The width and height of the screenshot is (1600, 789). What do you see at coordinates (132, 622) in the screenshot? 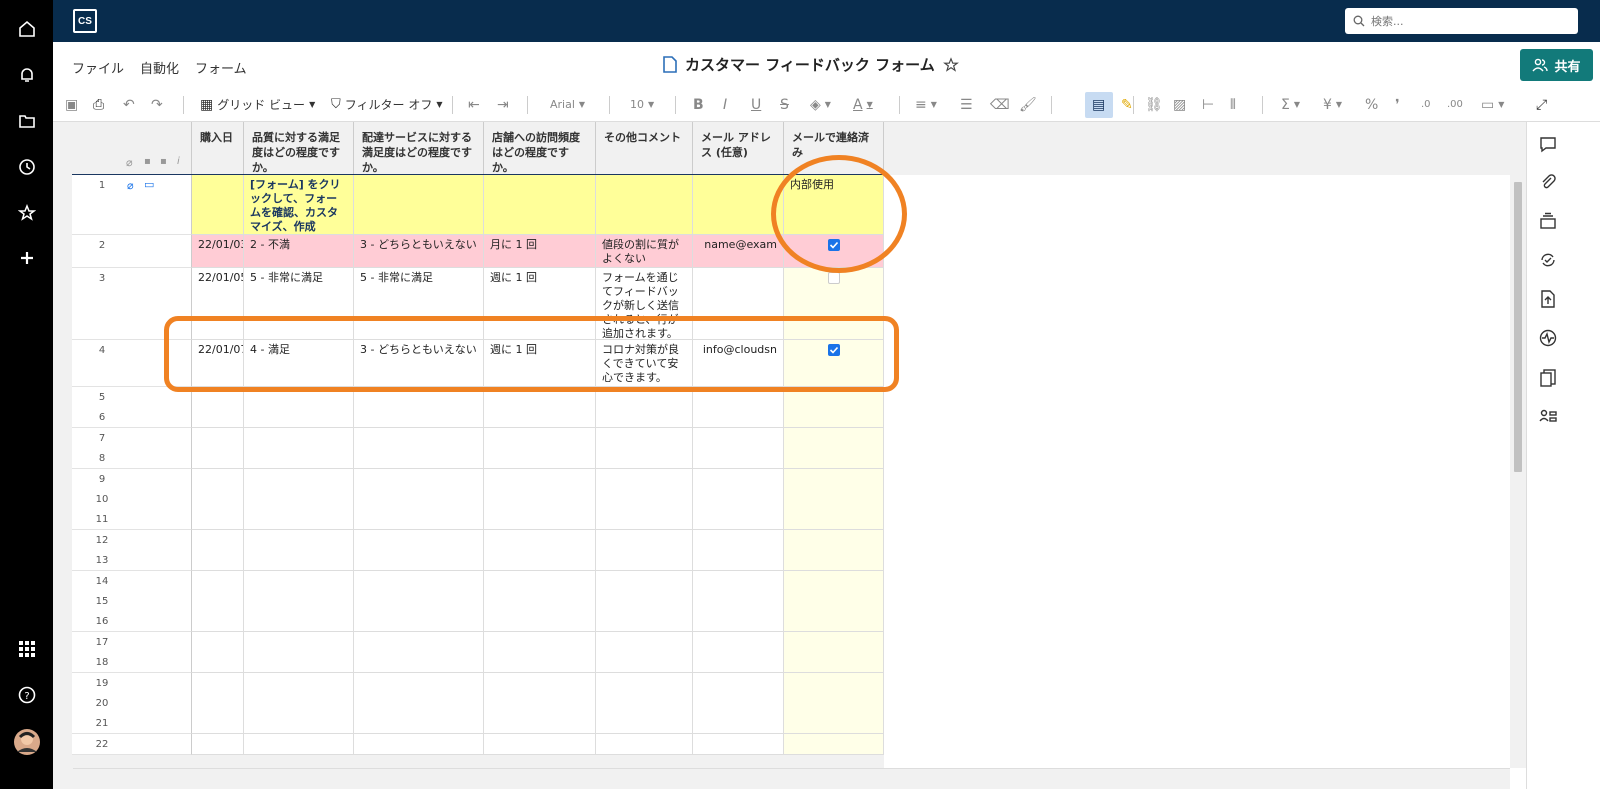
I see `row-number: 16` at bounding box center [132, 622].